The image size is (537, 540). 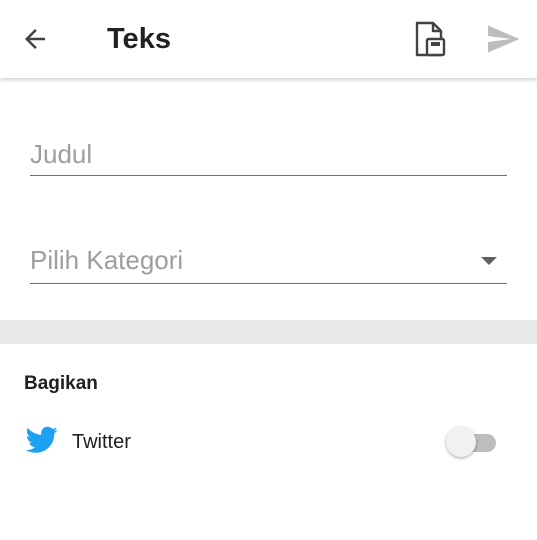 What do you see at coordinates (268, 332) in the screenshot?
I see `section-divider` at bounding box center [268, 332].